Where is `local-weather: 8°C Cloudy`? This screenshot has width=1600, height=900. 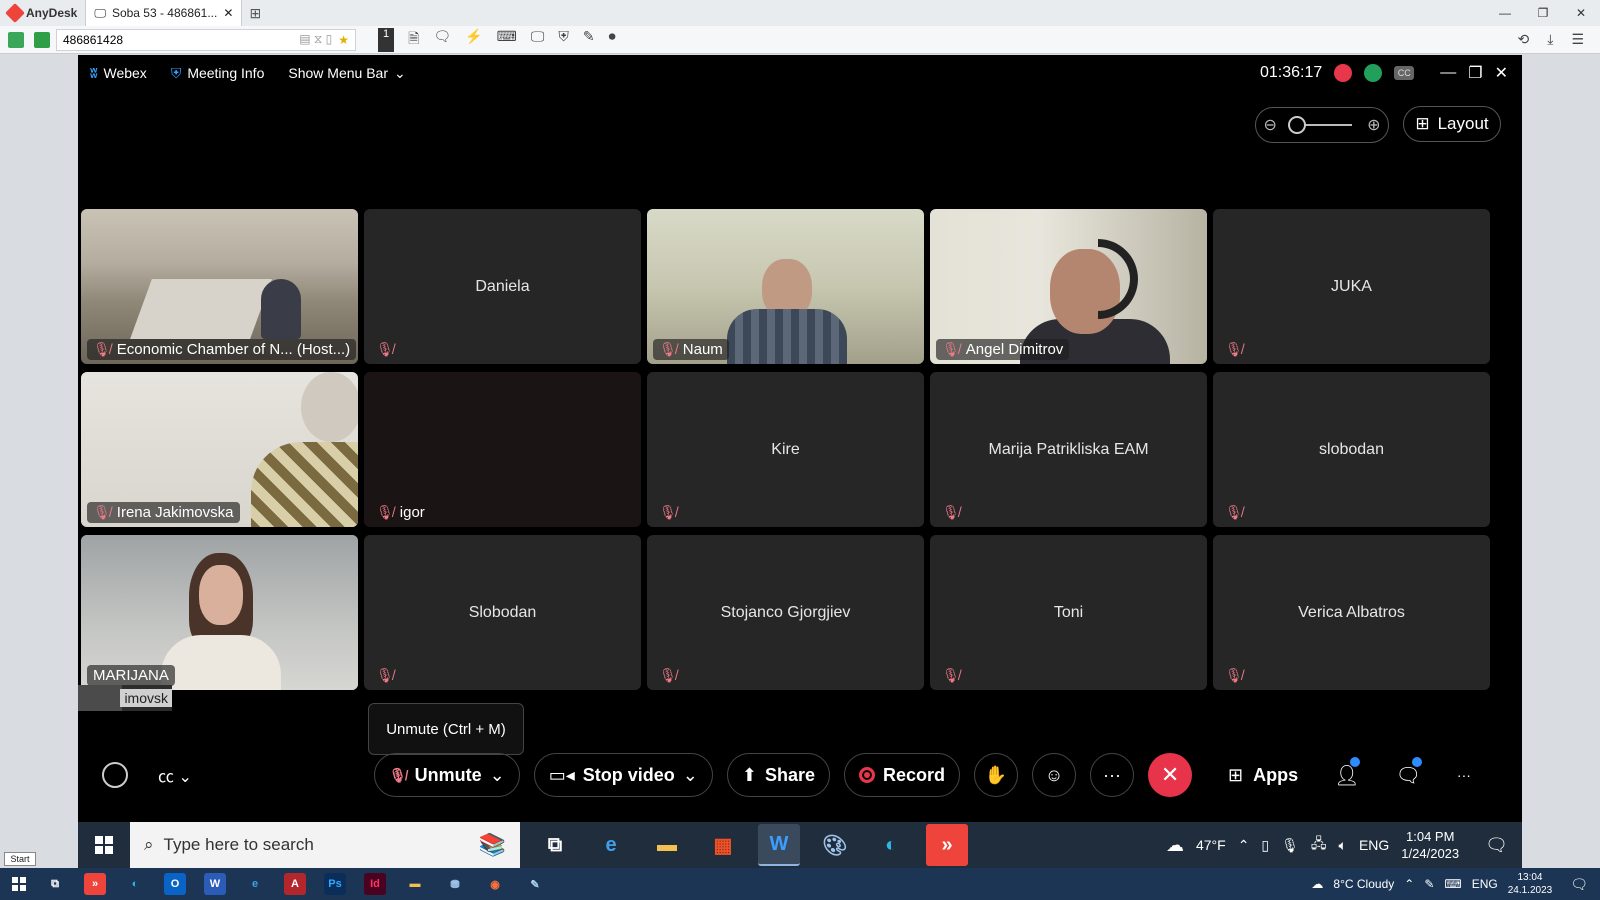
local-weather: 8°C Cloudy is located at coordinates (1363, 884).